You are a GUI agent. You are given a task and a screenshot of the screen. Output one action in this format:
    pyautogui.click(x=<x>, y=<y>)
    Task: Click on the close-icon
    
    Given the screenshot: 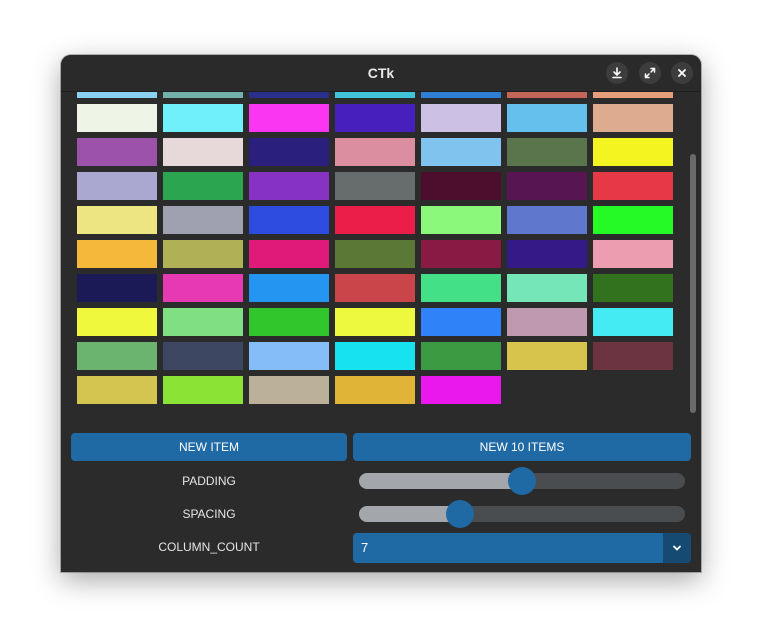 What is the action you would take?
    pyautogui.click(x=682, y=73)
    